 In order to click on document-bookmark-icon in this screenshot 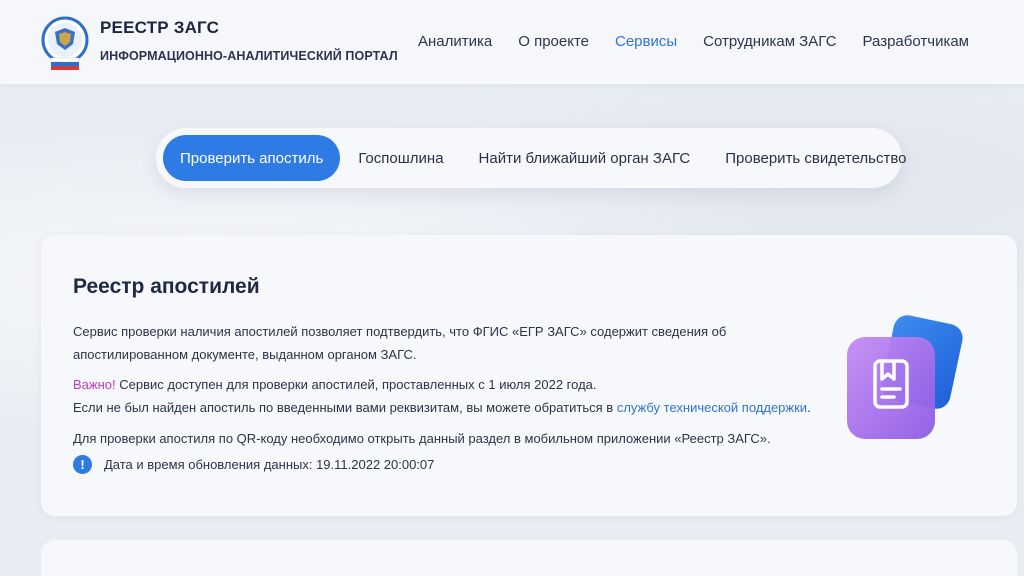, I will do `click(905, 378)`.